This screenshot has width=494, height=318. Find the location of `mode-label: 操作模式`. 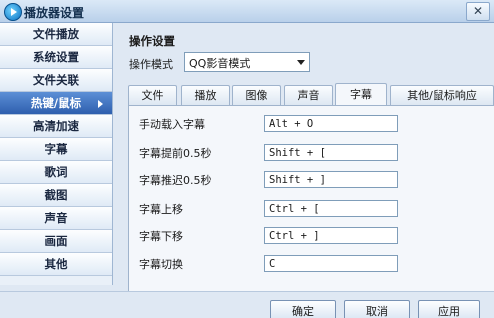

mode-label: 操作模式 is located at coordinates (151, 64).